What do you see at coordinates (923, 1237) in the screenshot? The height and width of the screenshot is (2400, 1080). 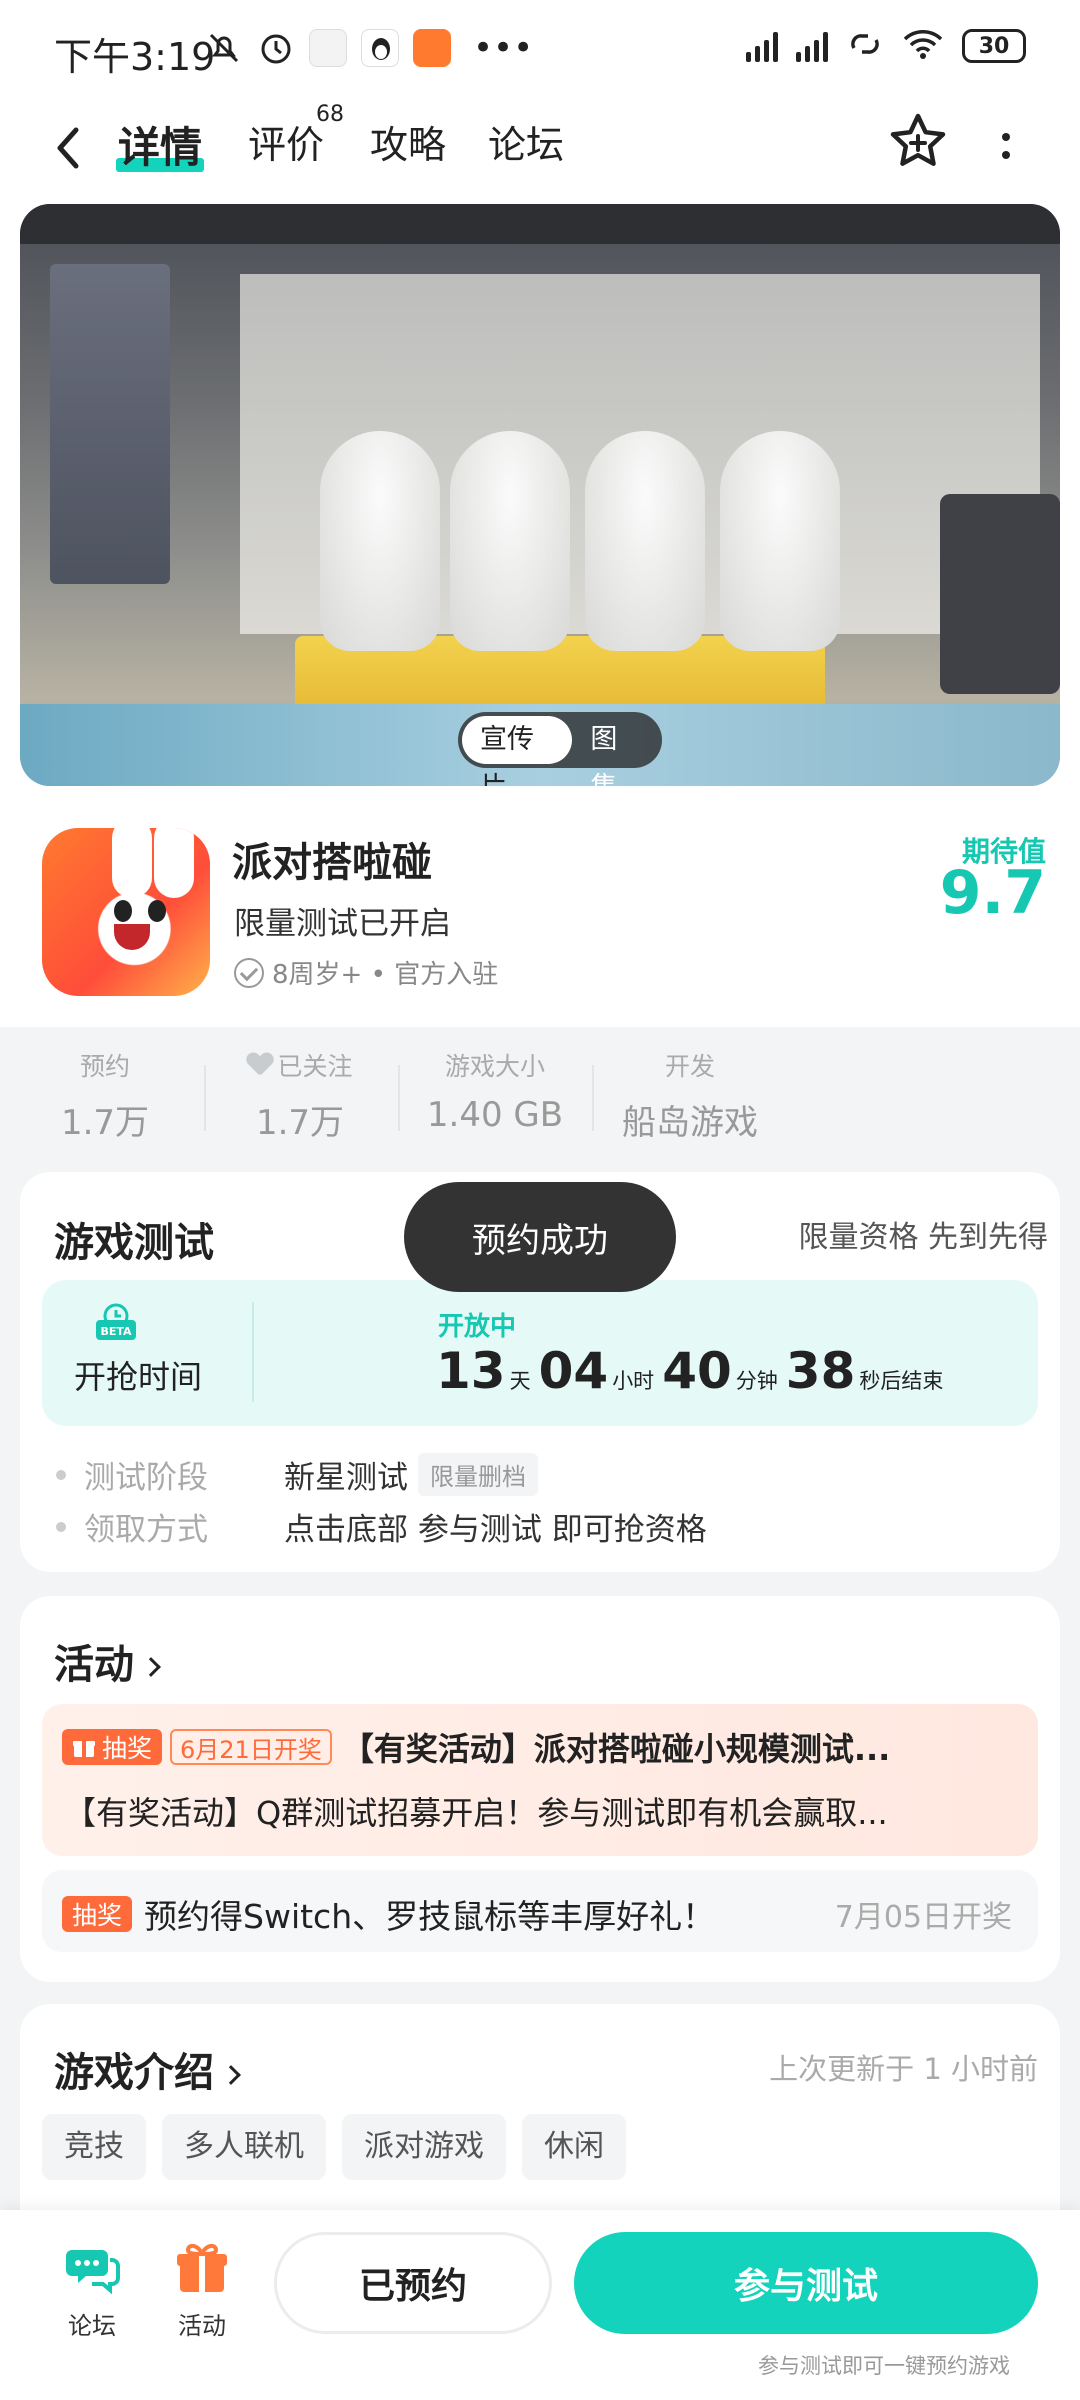 I see `test-tag: 限量资格 先到先得` at bounding box center [923, 1237].